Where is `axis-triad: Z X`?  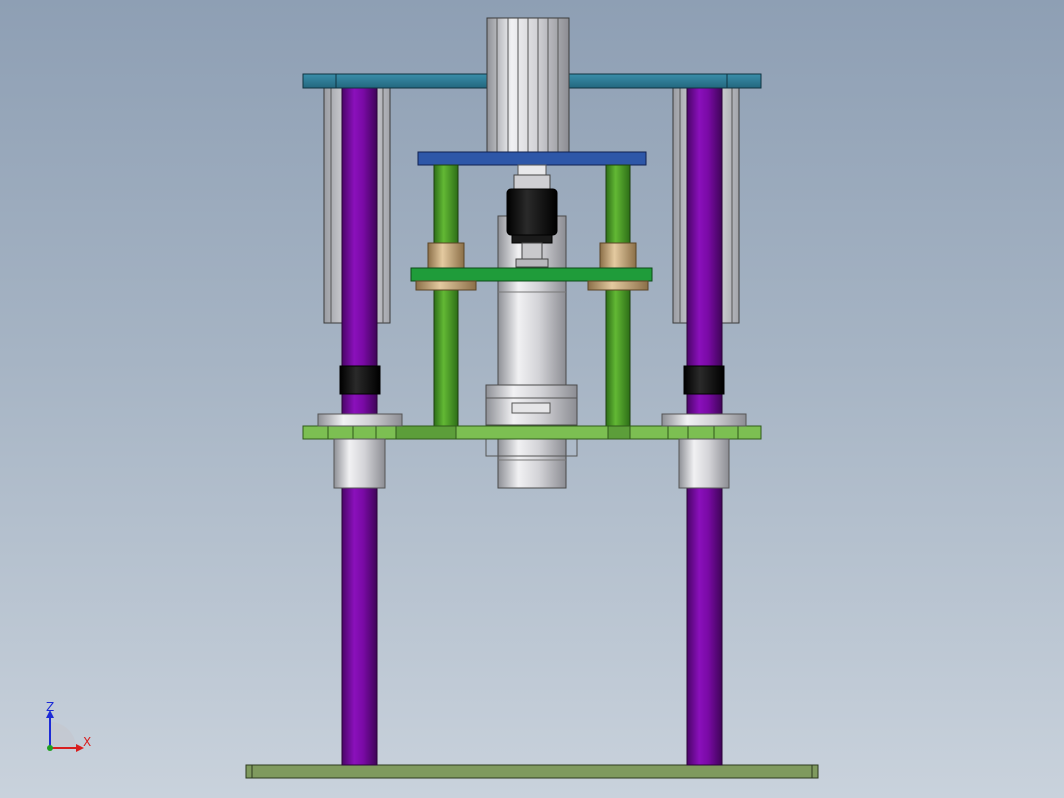
axis-triad: Z X is located at coordinates (68, 726).